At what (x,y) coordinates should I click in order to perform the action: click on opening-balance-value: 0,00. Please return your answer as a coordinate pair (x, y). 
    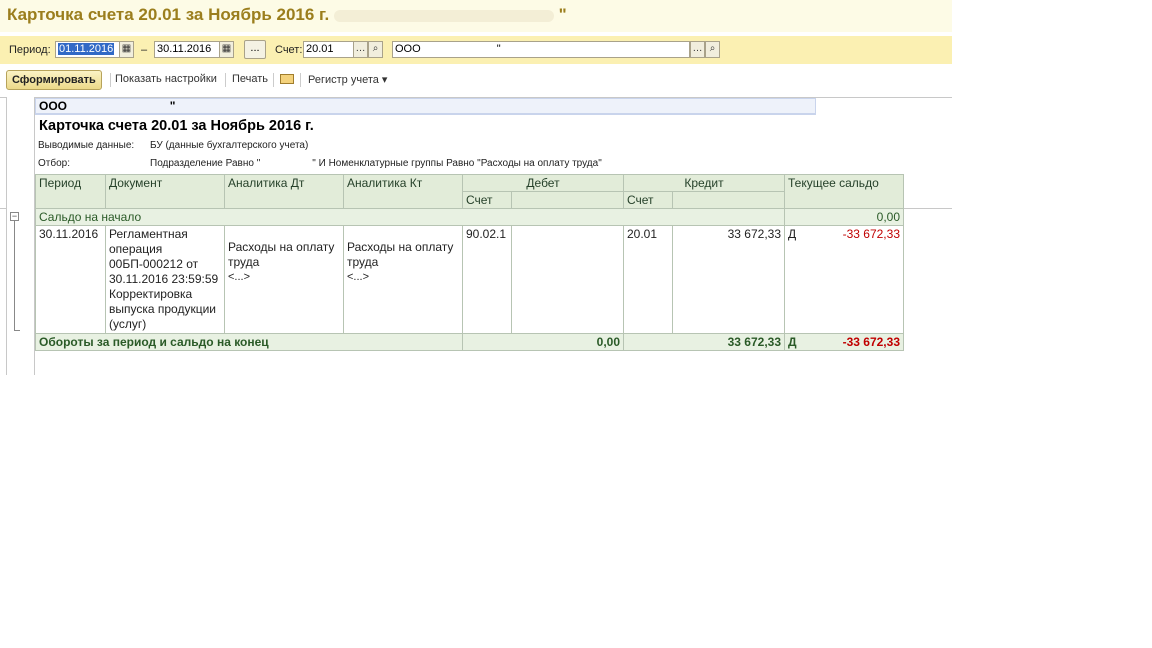
    Looking at the image, I should click on (844, 217).